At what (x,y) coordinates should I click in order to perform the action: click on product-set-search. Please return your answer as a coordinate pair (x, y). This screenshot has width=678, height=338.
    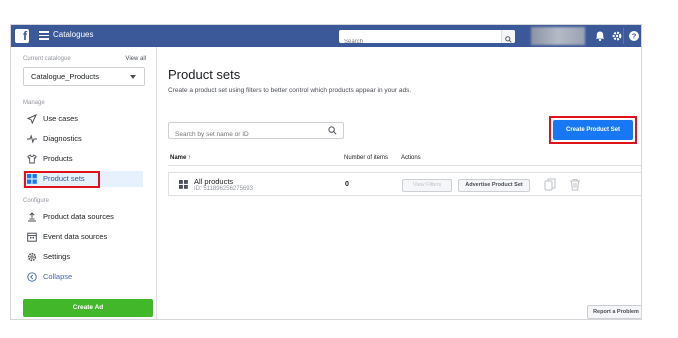
    Looking at the image, I should click on (256, 132).